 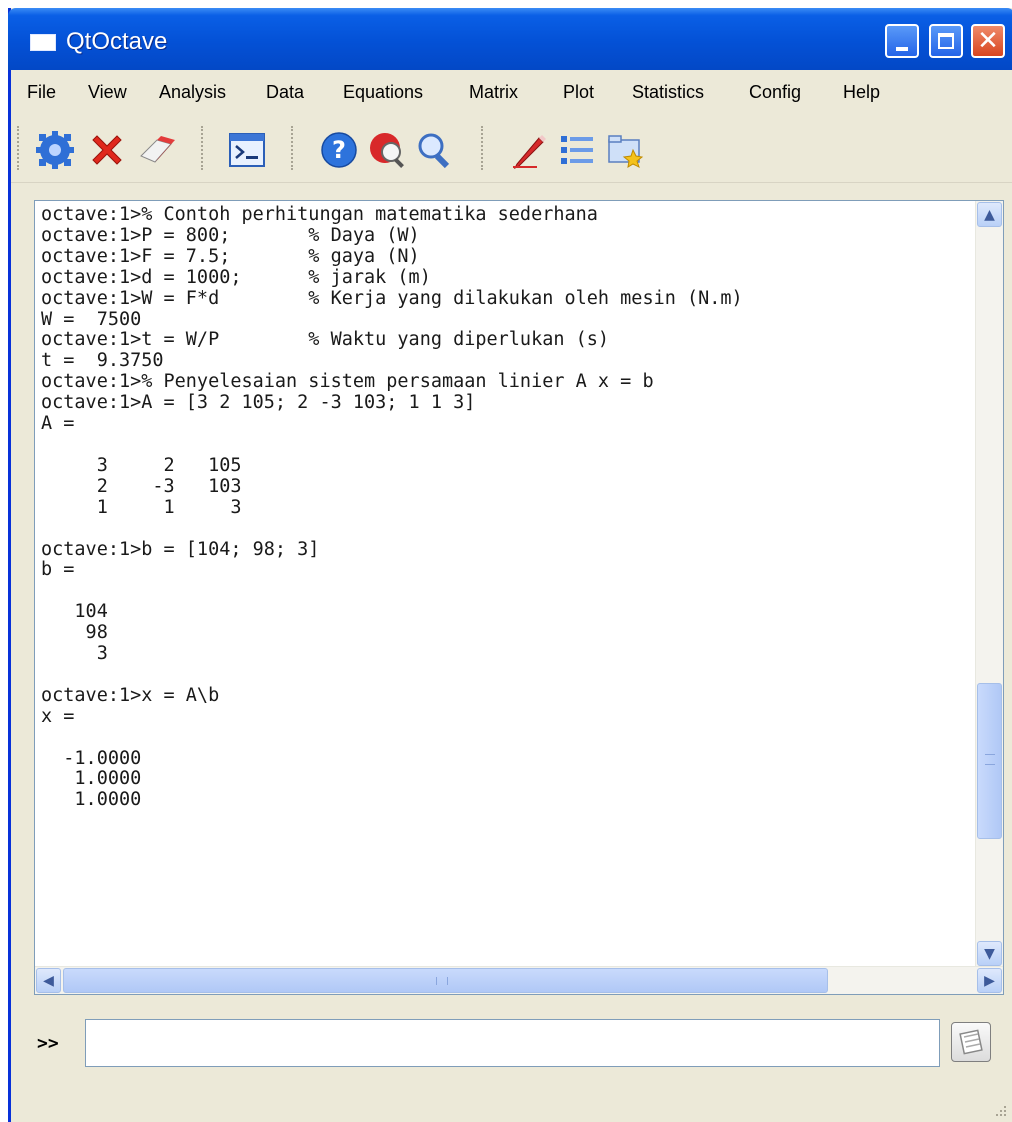 I want to click on menu-data: Data, so click(x=285, y=92).